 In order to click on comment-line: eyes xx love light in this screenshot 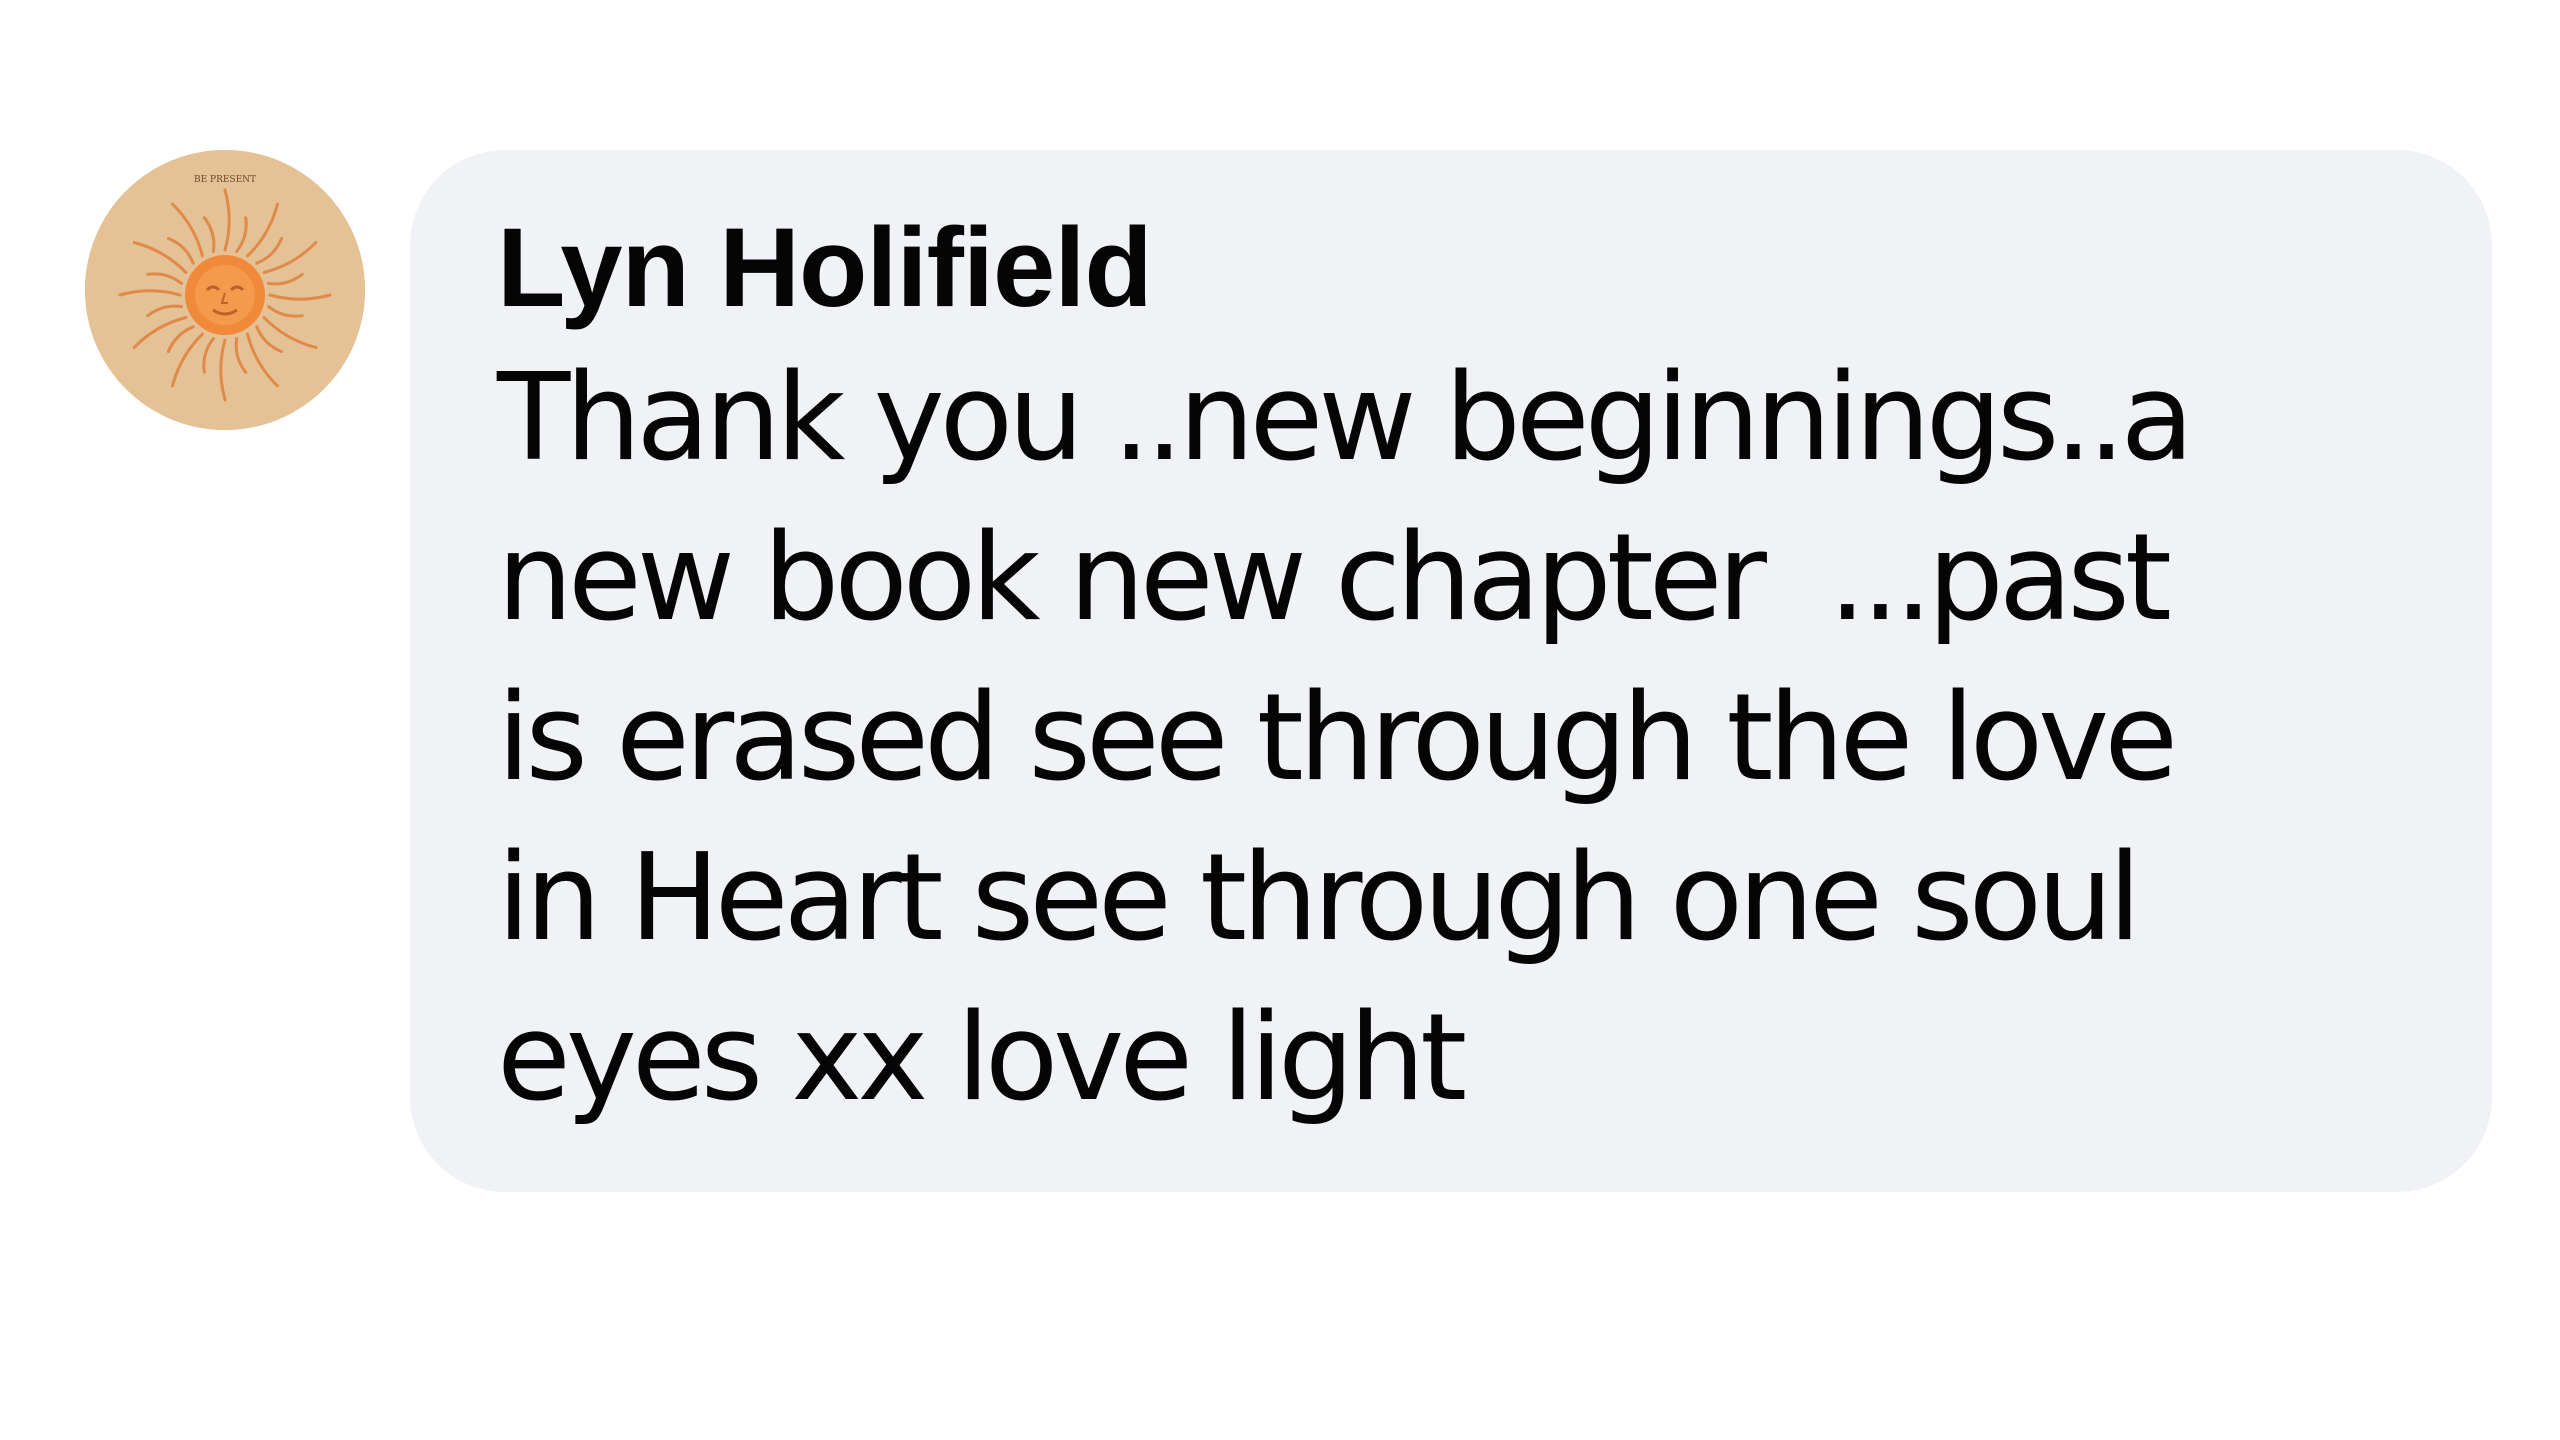, I will do `click(982, 1058)`.